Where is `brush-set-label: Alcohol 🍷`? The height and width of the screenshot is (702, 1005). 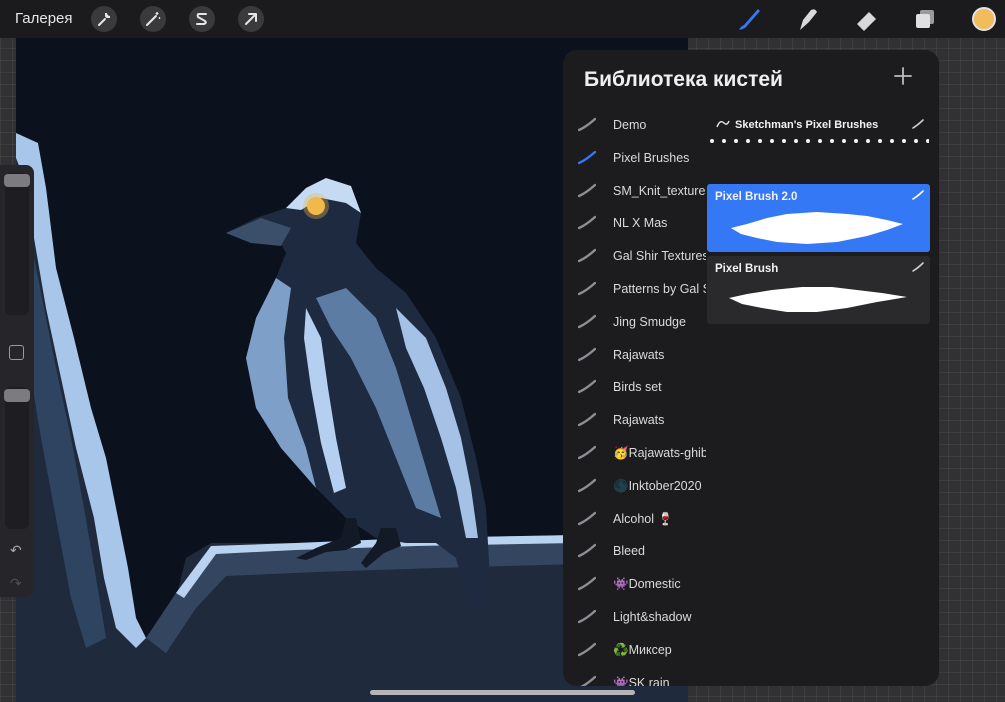
brush-set-label: Alcohol 🍷 is located at coordinates (643, 518).